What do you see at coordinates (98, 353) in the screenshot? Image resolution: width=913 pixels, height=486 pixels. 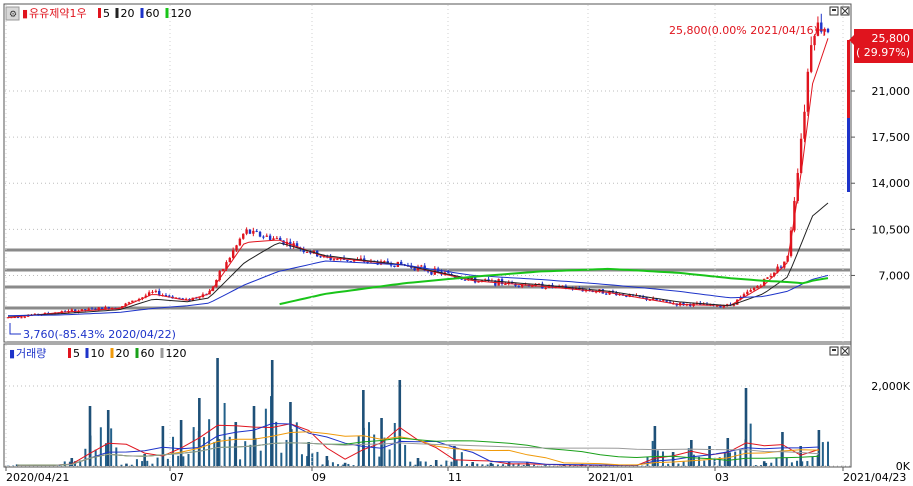 I see `legend-label: 10` at bounding box center [98, 353].